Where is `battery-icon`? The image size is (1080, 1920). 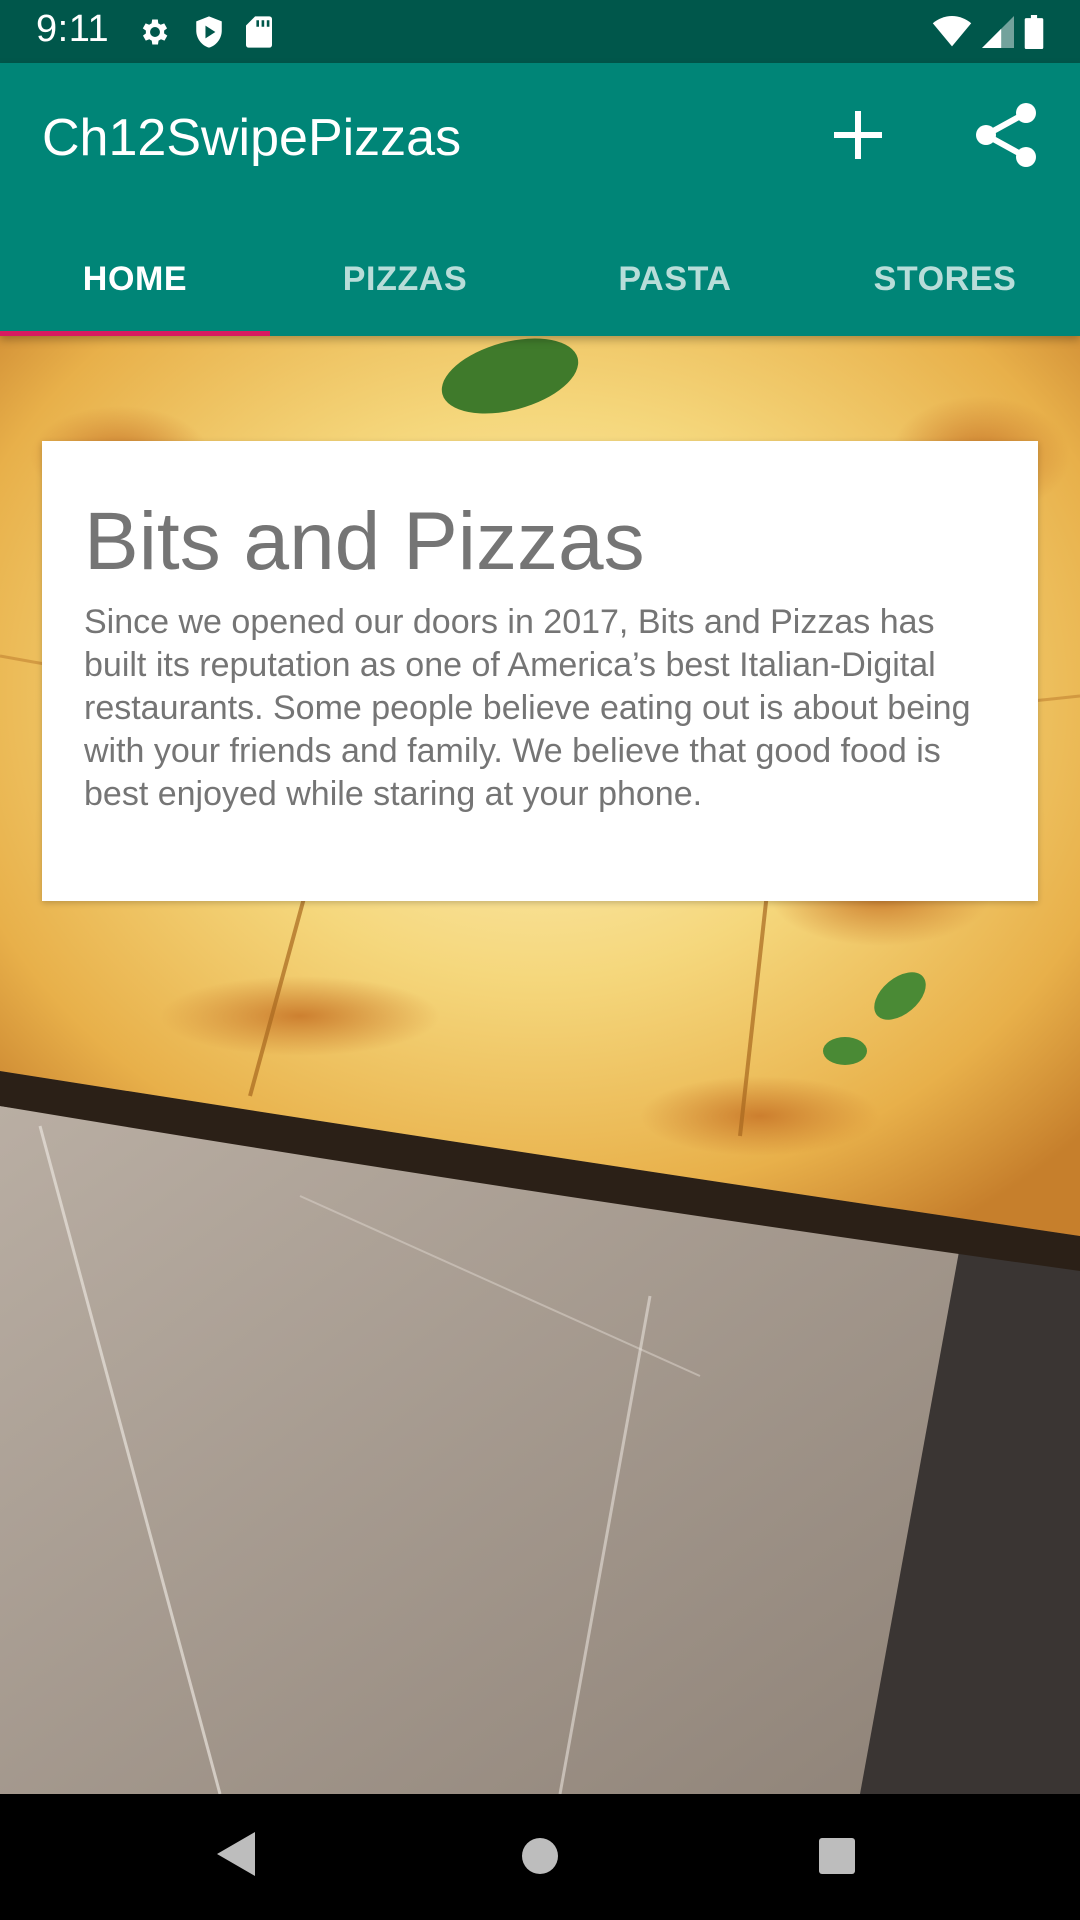
battery-icon is located at coordinates (1034, 32).